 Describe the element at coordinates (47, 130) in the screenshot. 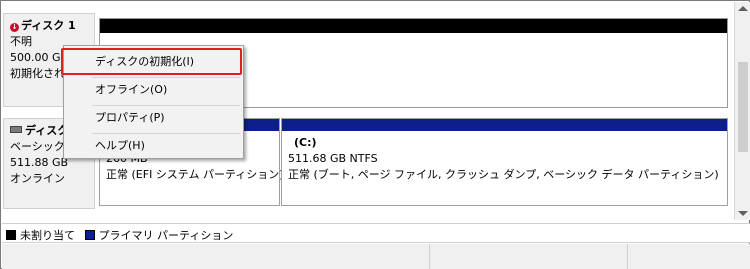

I see `disk-0-title: ディスク` at that location.